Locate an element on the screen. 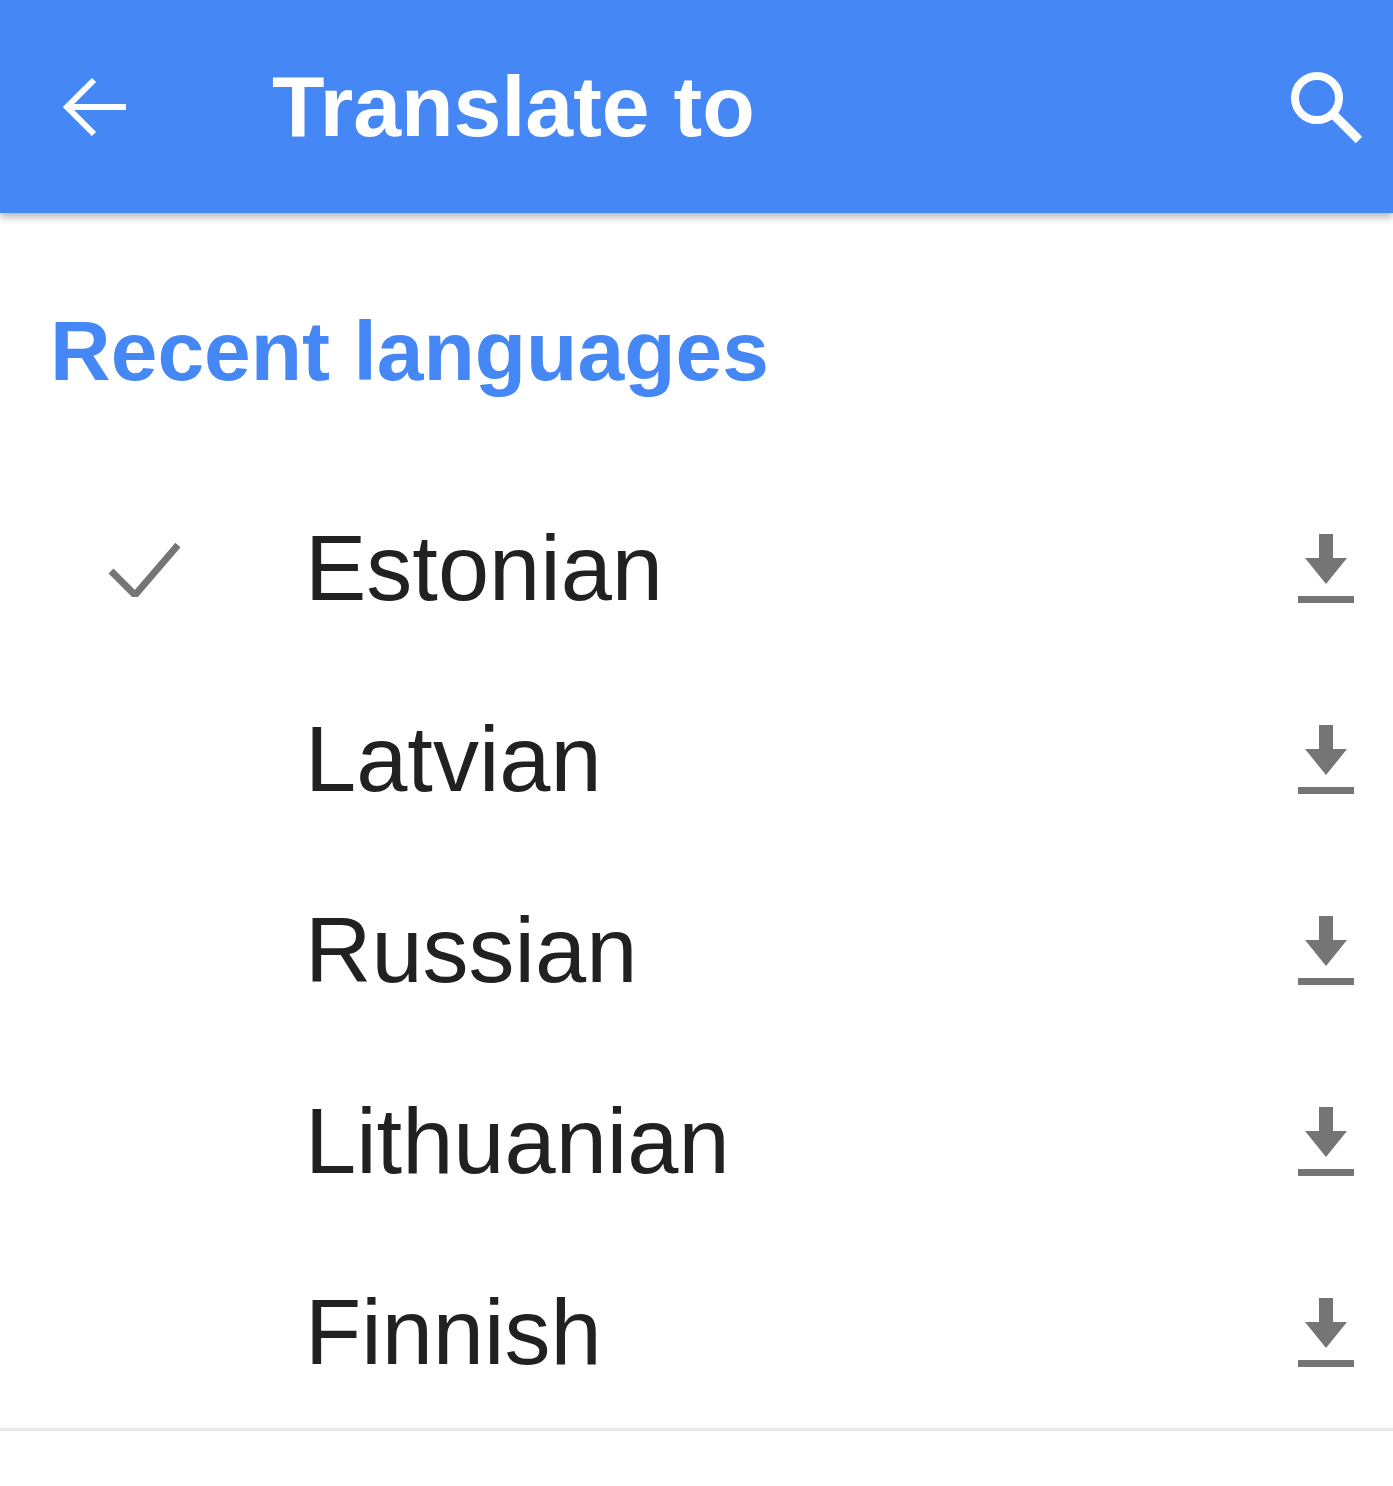  language-item: Finnish is located at coordinates (696, 1332).